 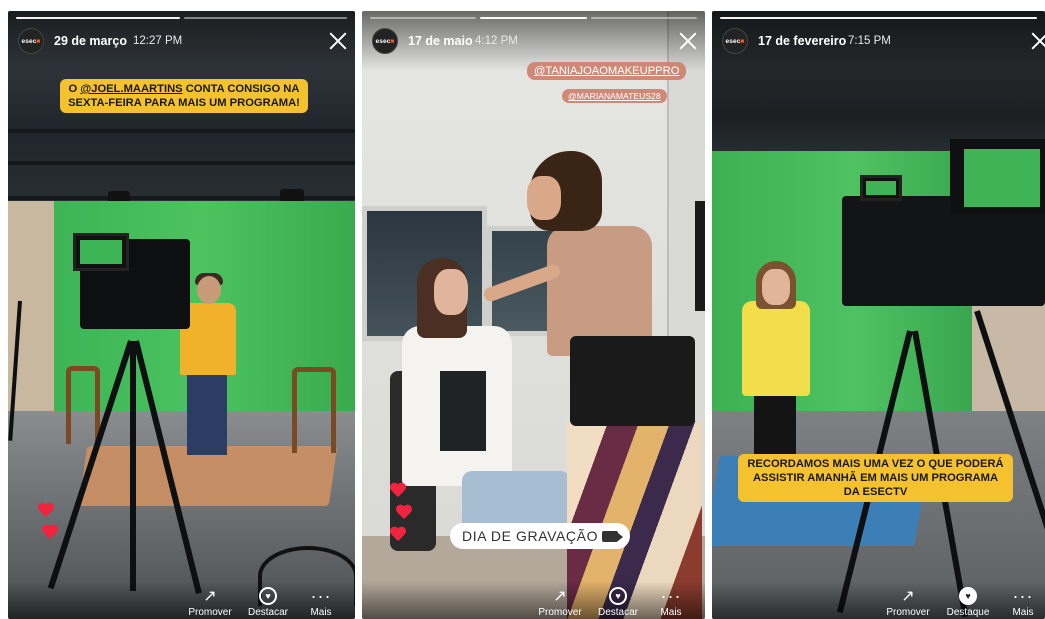 I want to click on video-camera-icon, so click(x=613, y=536).